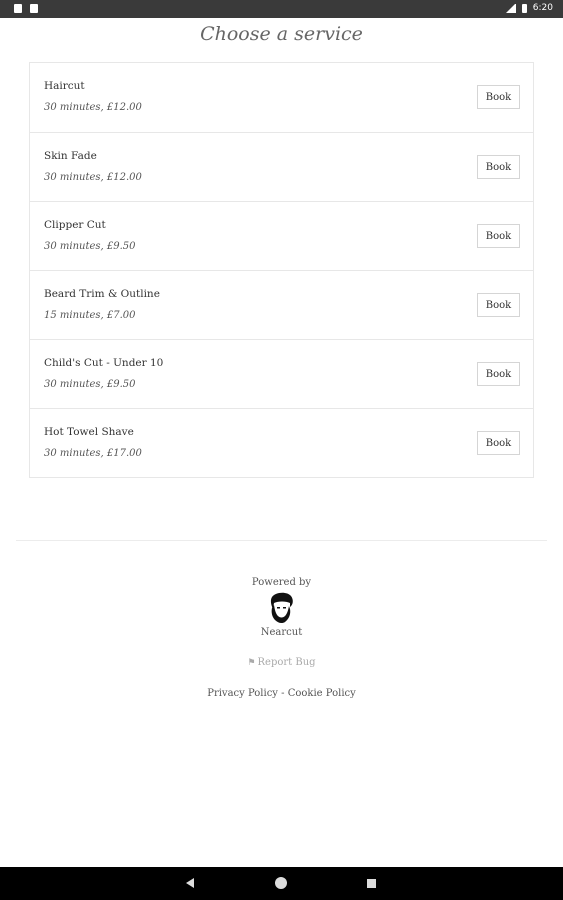 The image size is (563, 900). I want to click on legal-links: Privacy Policy - Cookie Policy, so click(281, 693).